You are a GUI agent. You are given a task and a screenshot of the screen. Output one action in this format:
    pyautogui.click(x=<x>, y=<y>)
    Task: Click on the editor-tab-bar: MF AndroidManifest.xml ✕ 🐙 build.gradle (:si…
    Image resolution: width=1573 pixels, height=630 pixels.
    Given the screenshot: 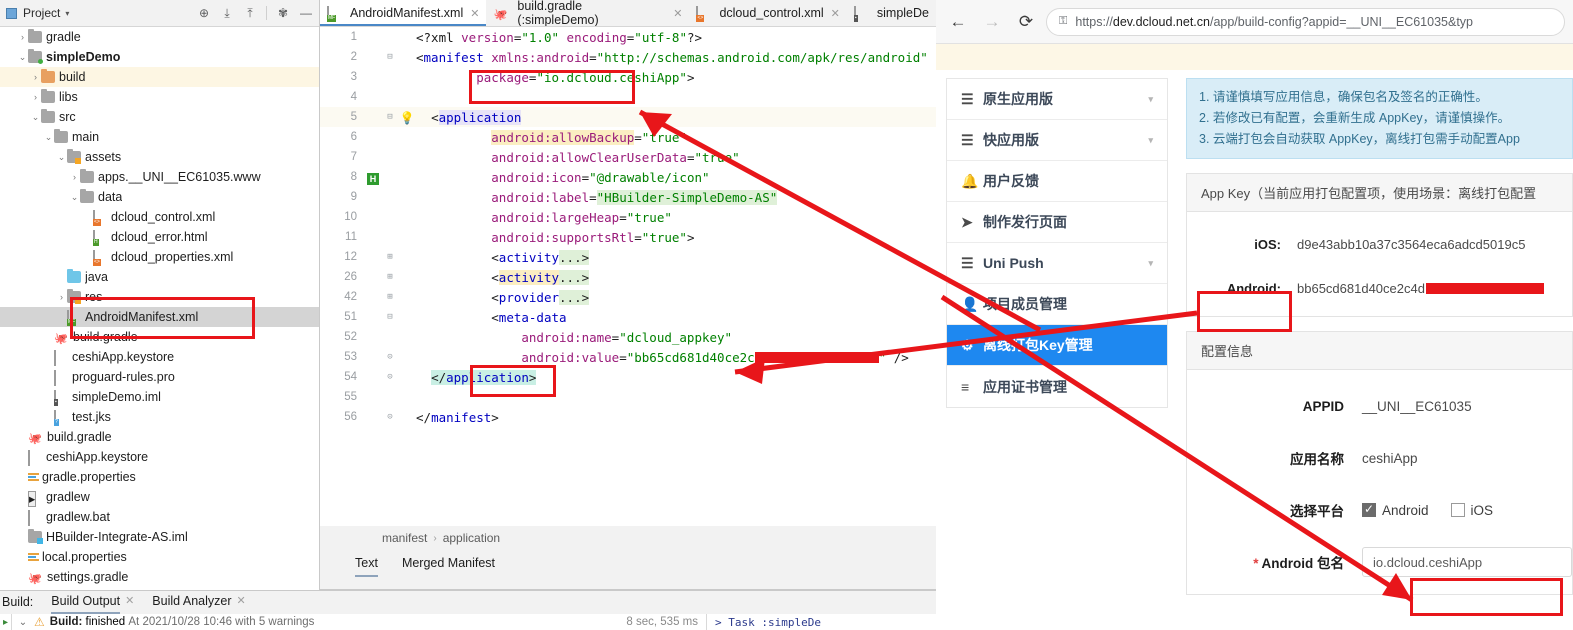 What is the action you would take?
    pyautogui.click(x=628, y=13)
    